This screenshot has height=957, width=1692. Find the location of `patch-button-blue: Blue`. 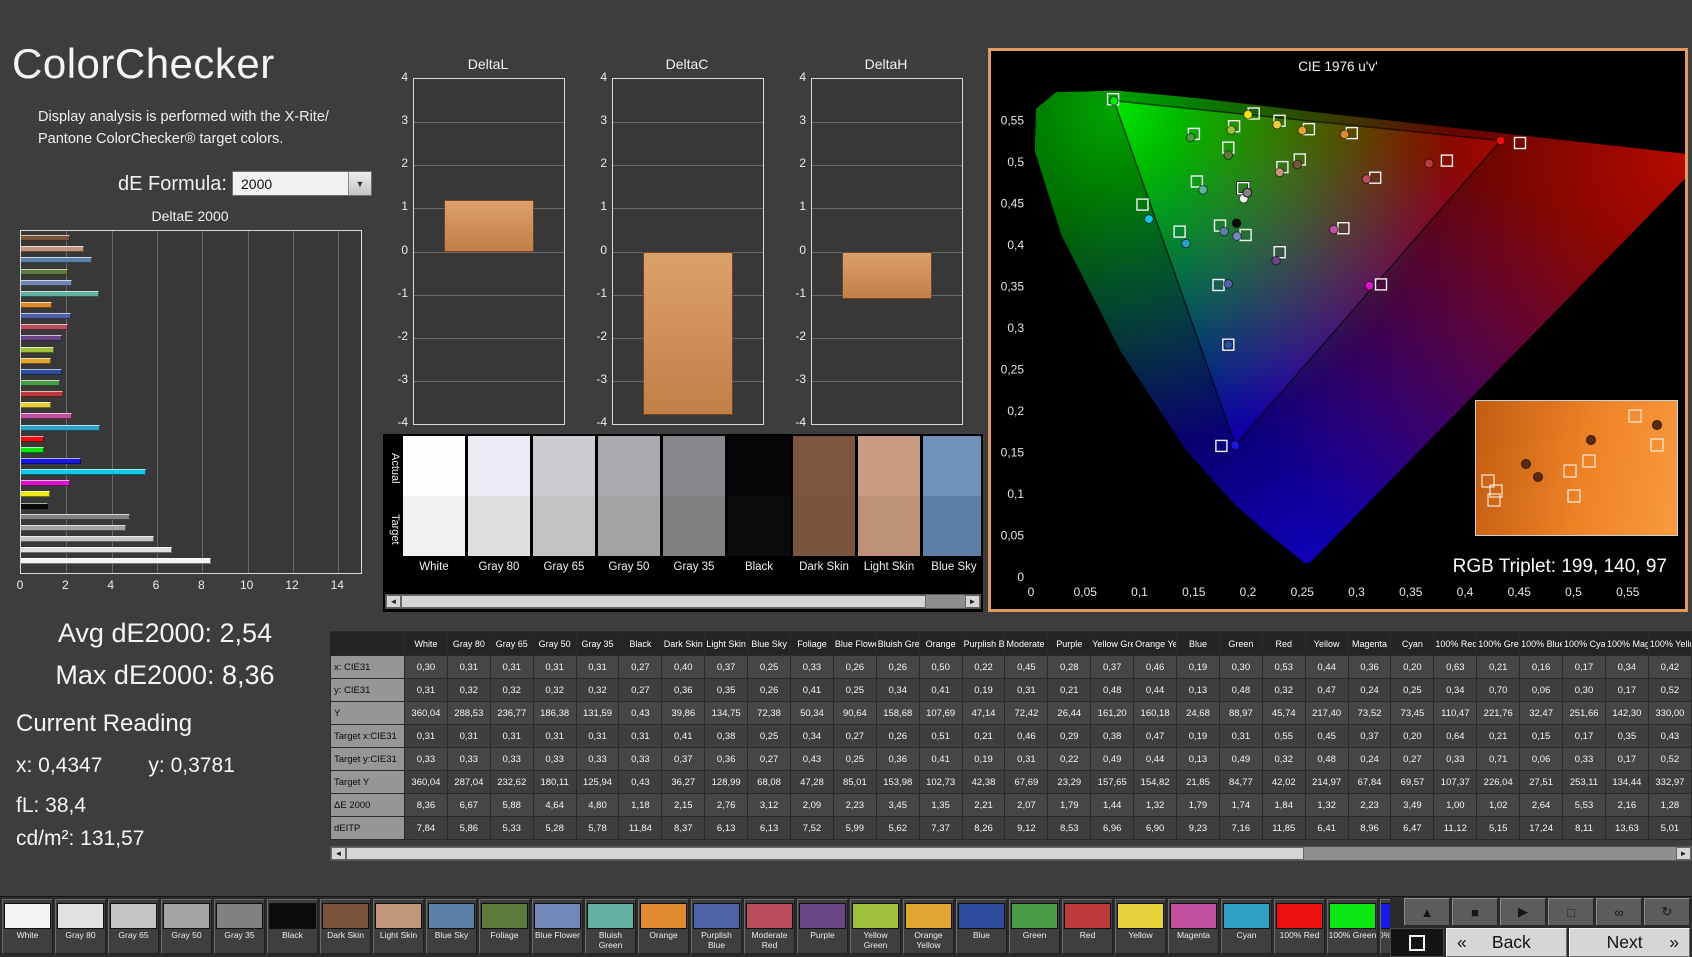

patch-button-blue: Blue is located at coordinates (981, 926).